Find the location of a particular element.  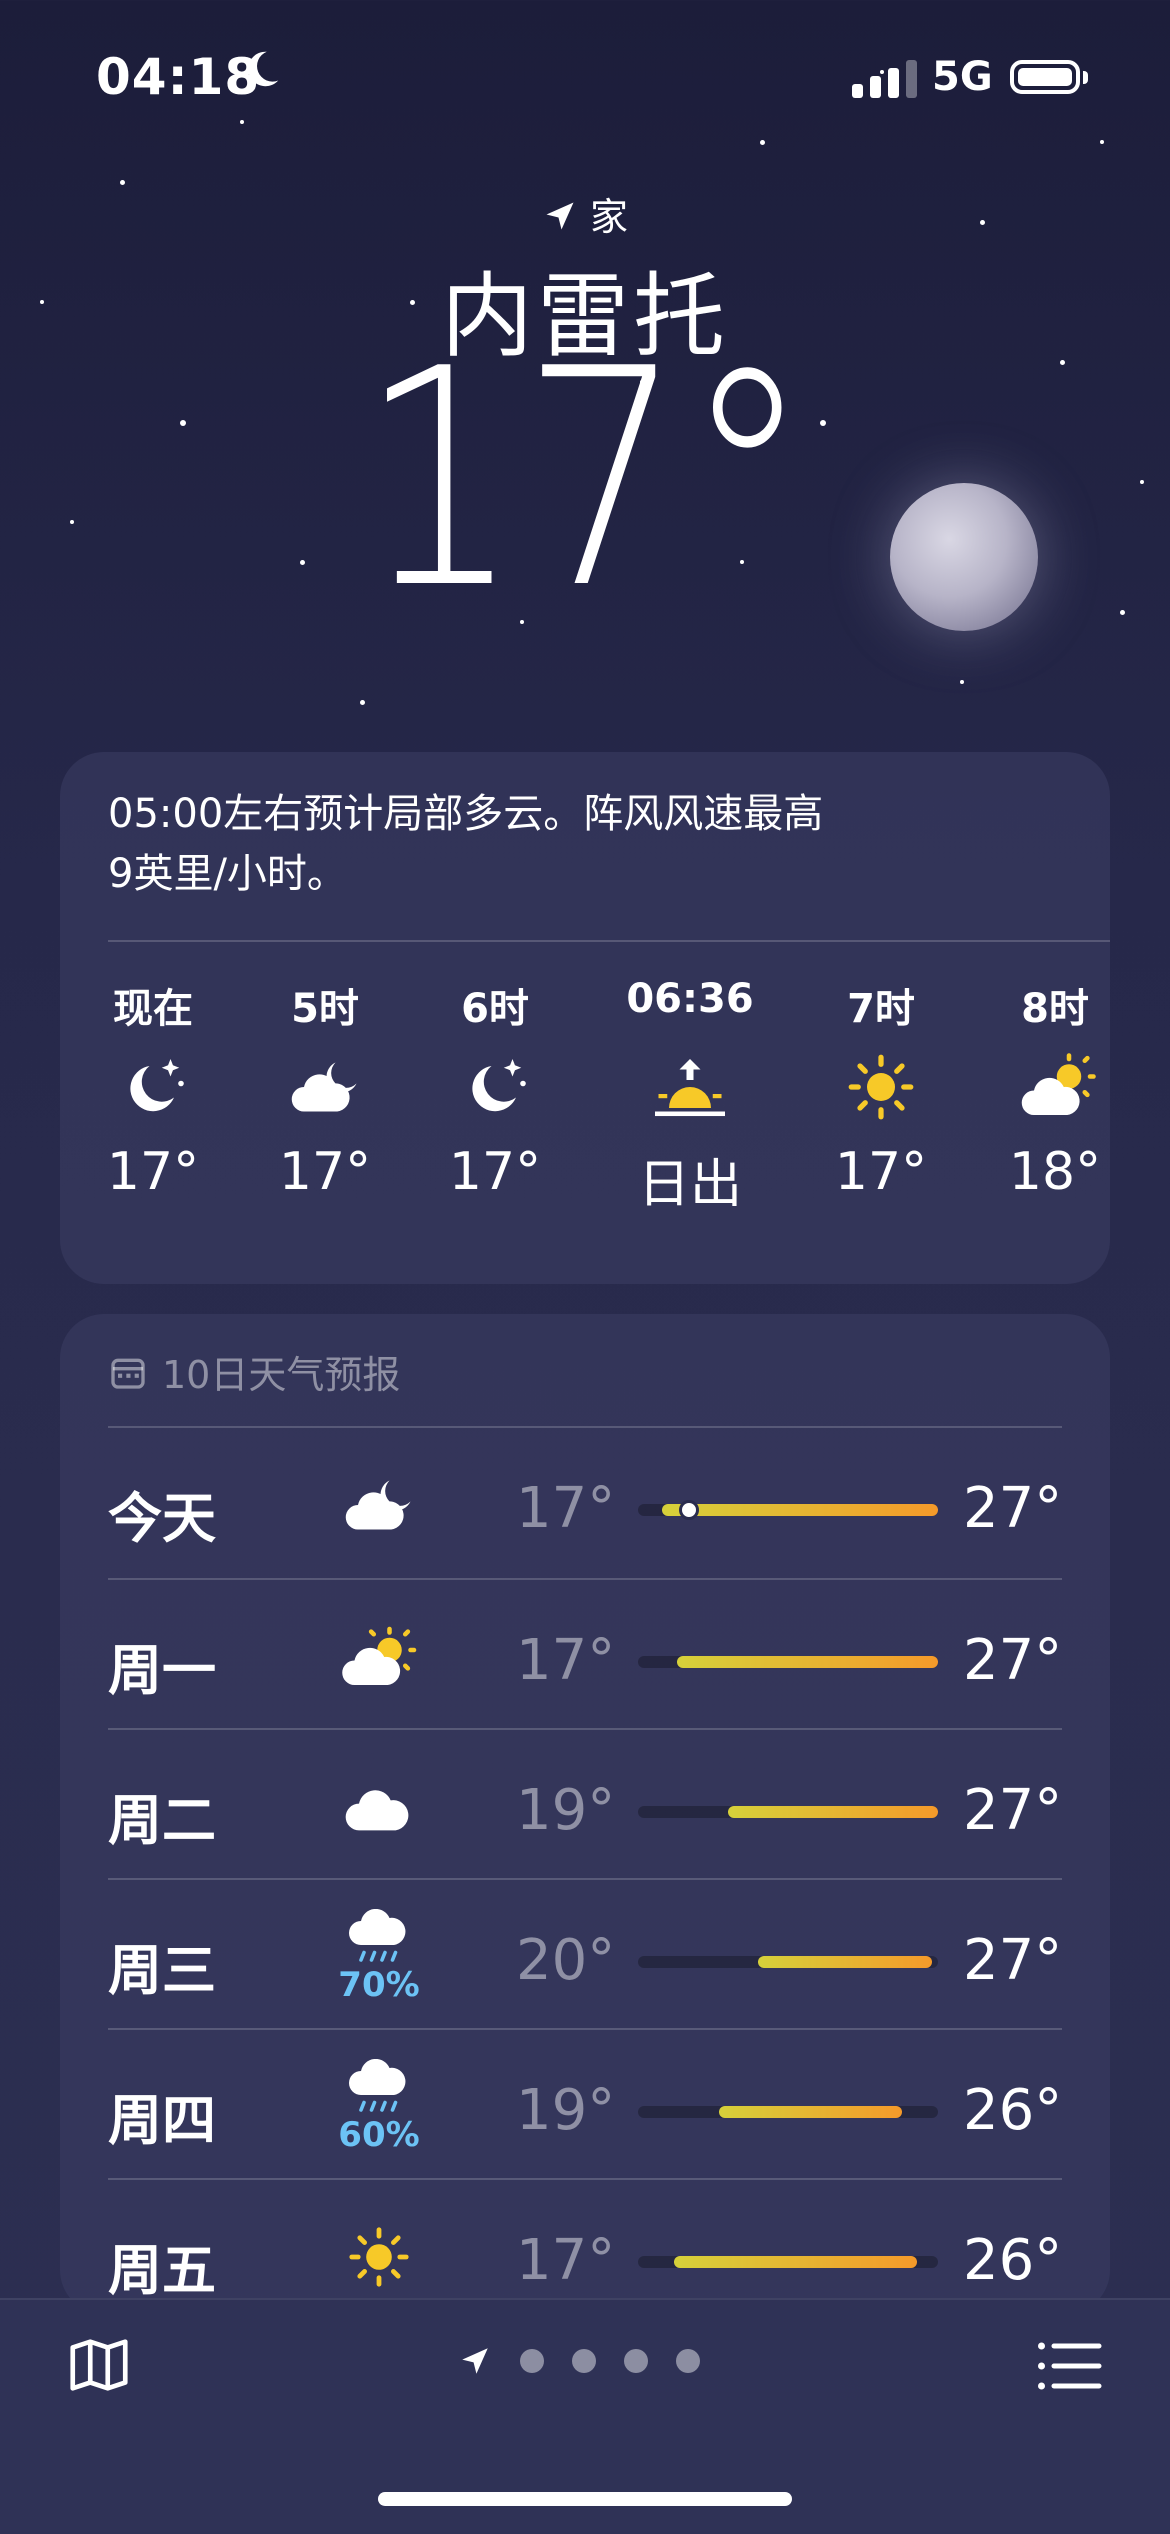

forecast-row: 周二 19° 27° is located at coordinates (585, 1805).